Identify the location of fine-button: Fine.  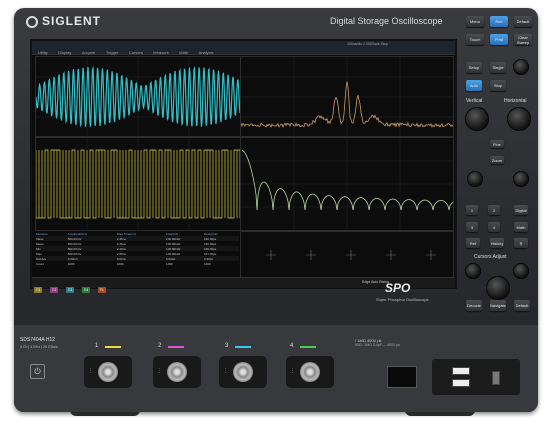
(497, 144).